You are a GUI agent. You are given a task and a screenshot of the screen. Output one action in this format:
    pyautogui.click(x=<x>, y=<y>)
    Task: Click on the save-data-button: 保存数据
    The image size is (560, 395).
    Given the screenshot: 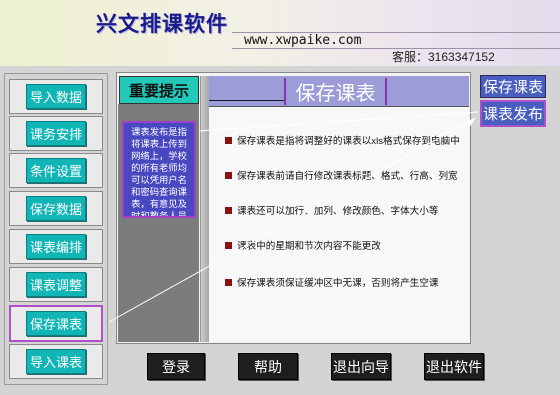 What is the action you would take?
    pyautogui.click(x=55, y=208)
    